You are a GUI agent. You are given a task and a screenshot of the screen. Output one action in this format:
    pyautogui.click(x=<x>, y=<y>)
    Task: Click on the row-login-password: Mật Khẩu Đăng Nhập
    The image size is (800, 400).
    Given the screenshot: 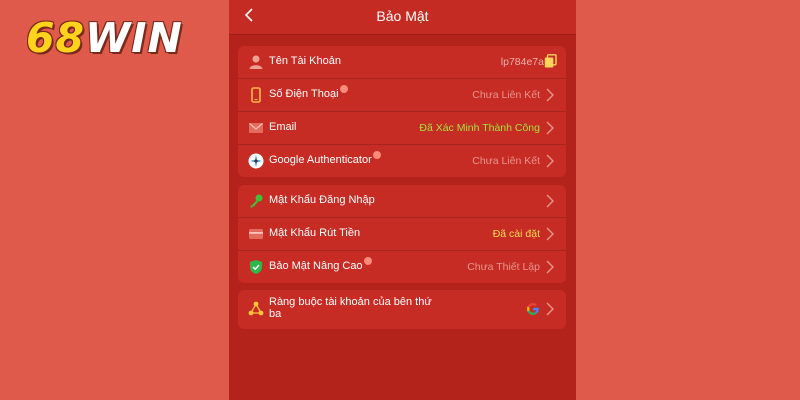 What is the action you would take?
    pyautogui.click(x=402, y=201)
    